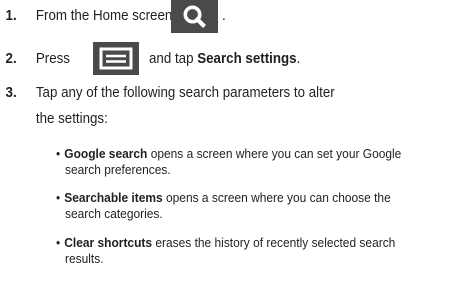 The image size is (456, 288). What do you see at coordinates (52, 59) in the screenshot?
I see `step-text-start: Press` at bounding box center [52, 59].